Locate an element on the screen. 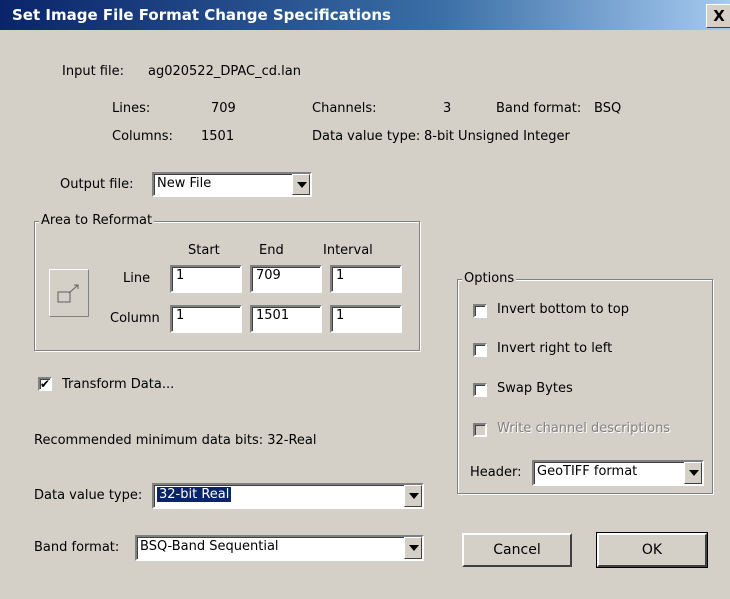 The image size is (730, 599). band-format-value: BSQ-Band Sequential is located at coordinates (209, 546).